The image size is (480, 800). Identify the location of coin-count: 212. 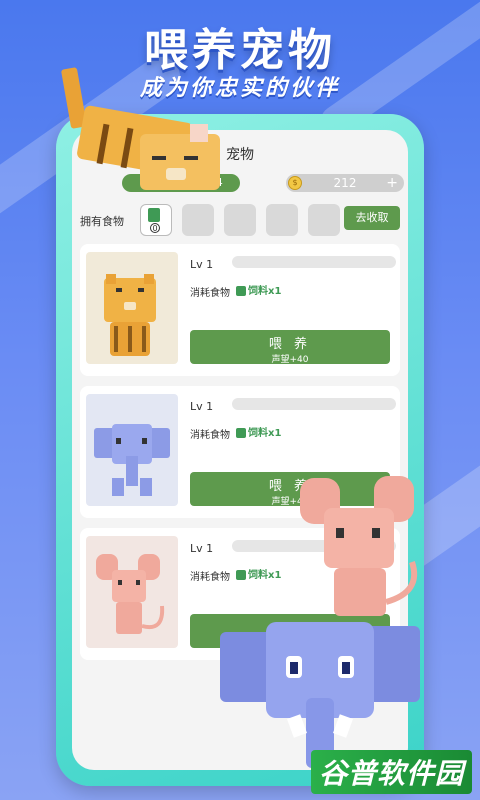
(345, 183).